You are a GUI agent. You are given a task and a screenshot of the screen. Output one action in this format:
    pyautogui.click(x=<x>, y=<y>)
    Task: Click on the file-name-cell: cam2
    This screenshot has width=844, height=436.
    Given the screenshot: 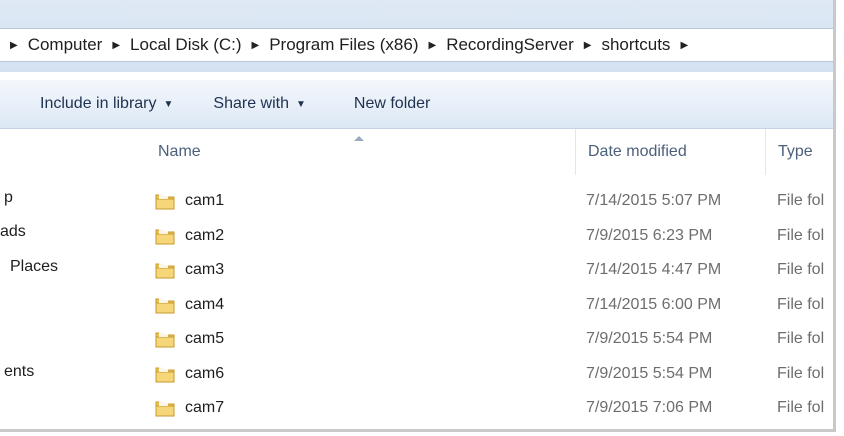 What is the action you would take?
    pyautogui.click(x=189, y=236)
    